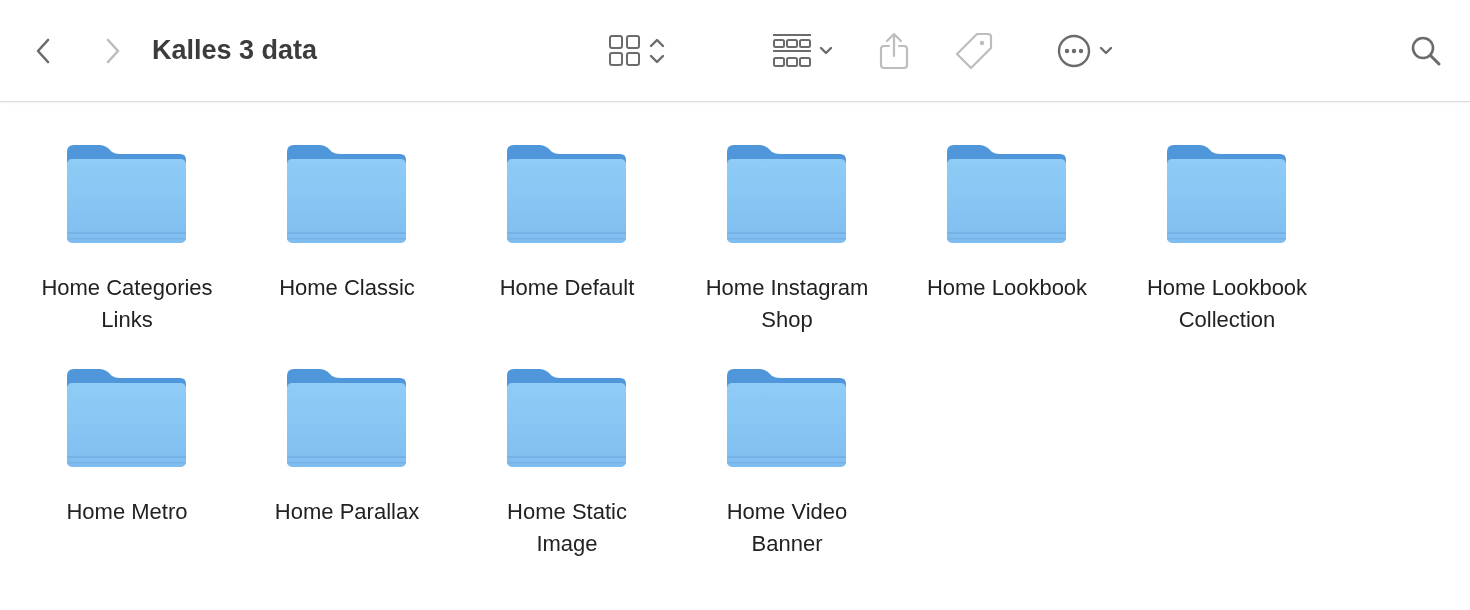 This screenshot has height=610, width=1470. Describe the element at coordinates (893, 50) in the screenshot. I see `share-icon` at that location.